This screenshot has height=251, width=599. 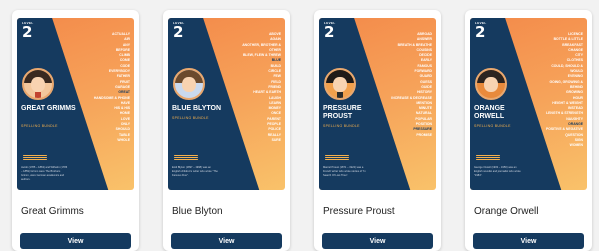 What do you see at coordinates (261, 47) in the screenshot?
I see `word-item: ANOTHER, BROTHER & OTHER` at bounding box center [261, 47].